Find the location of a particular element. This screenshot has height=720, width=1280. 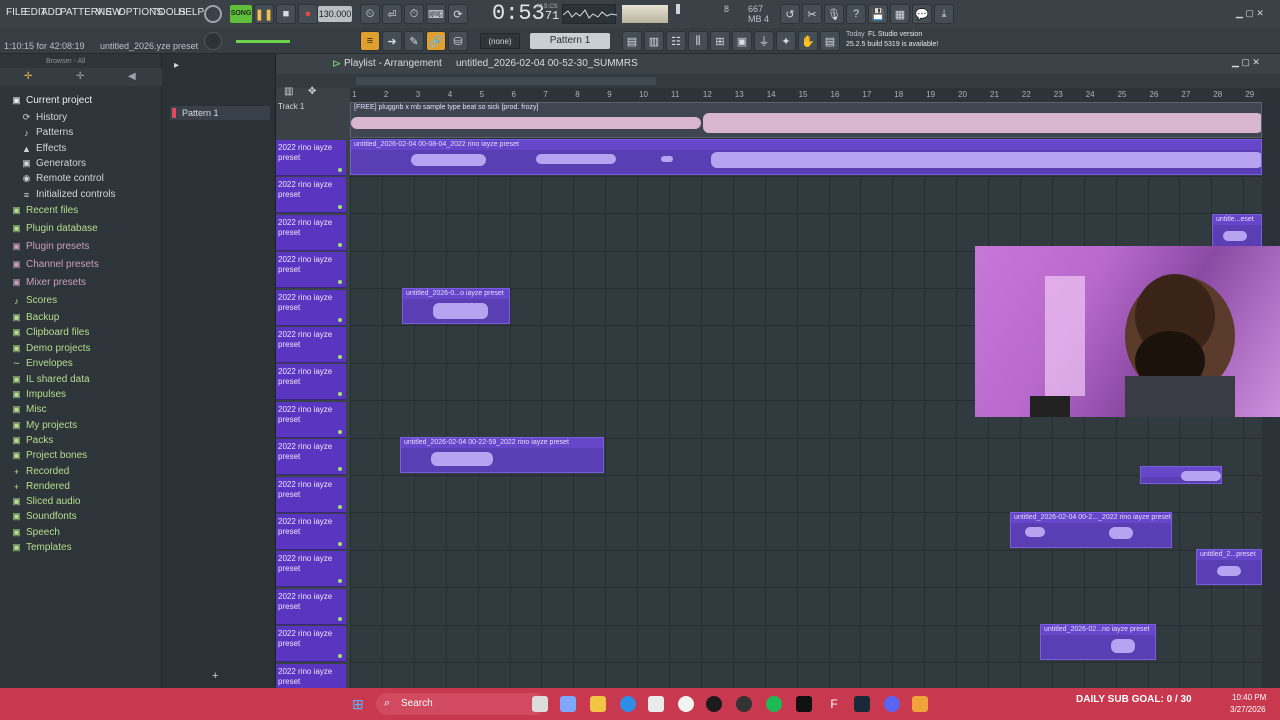

news-icon: ▤ is located at coordinates (830, 41).